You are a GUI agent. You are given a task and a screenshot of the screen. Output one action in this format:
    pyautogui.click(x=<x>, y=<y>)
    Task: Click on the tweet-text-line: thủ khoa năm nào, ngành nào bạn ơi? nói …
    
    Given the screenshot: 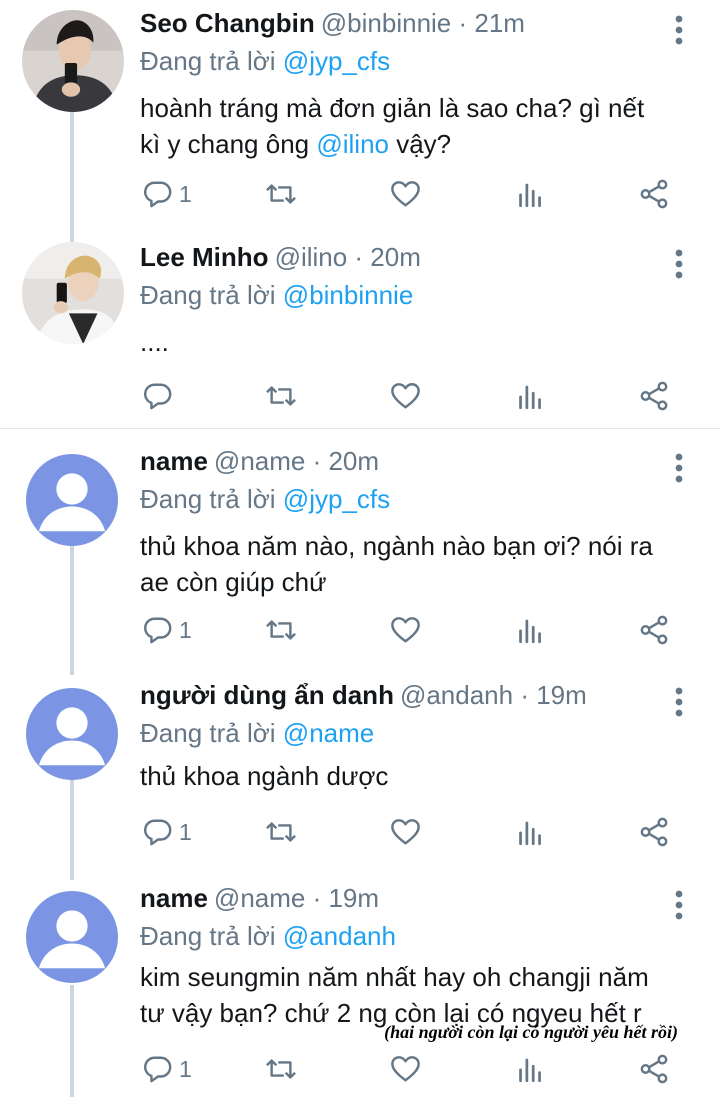 What is the action you would take?
    pyautogui.click(x=396, y=546)
    